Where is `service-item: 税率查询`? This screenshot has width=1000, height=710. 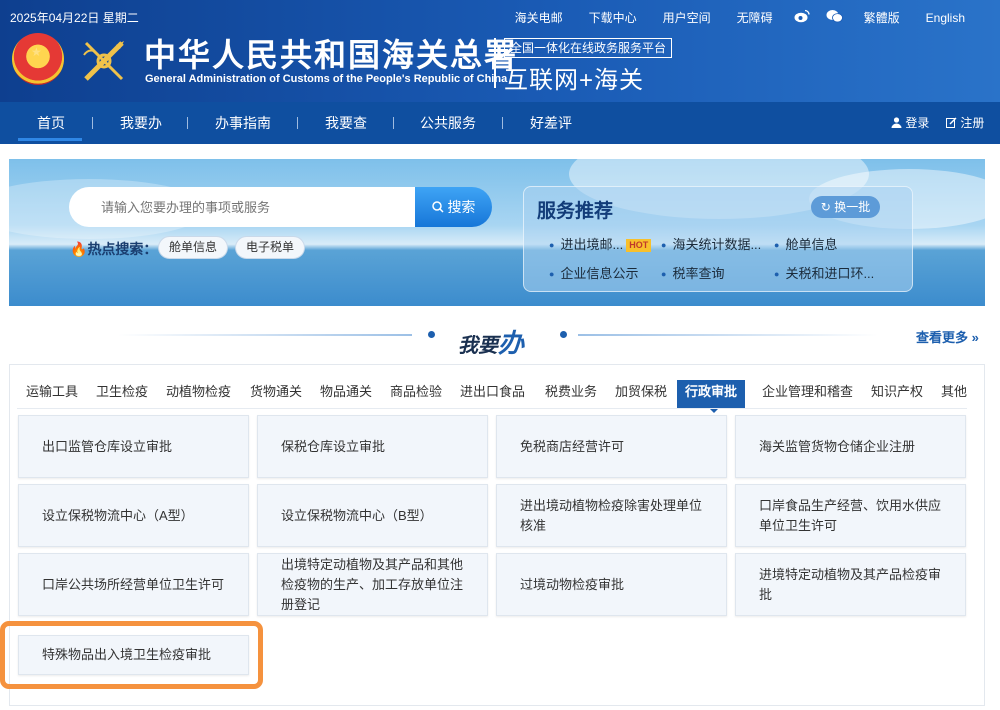 service-item: 税率查询 is located at coordinates (692, 272).